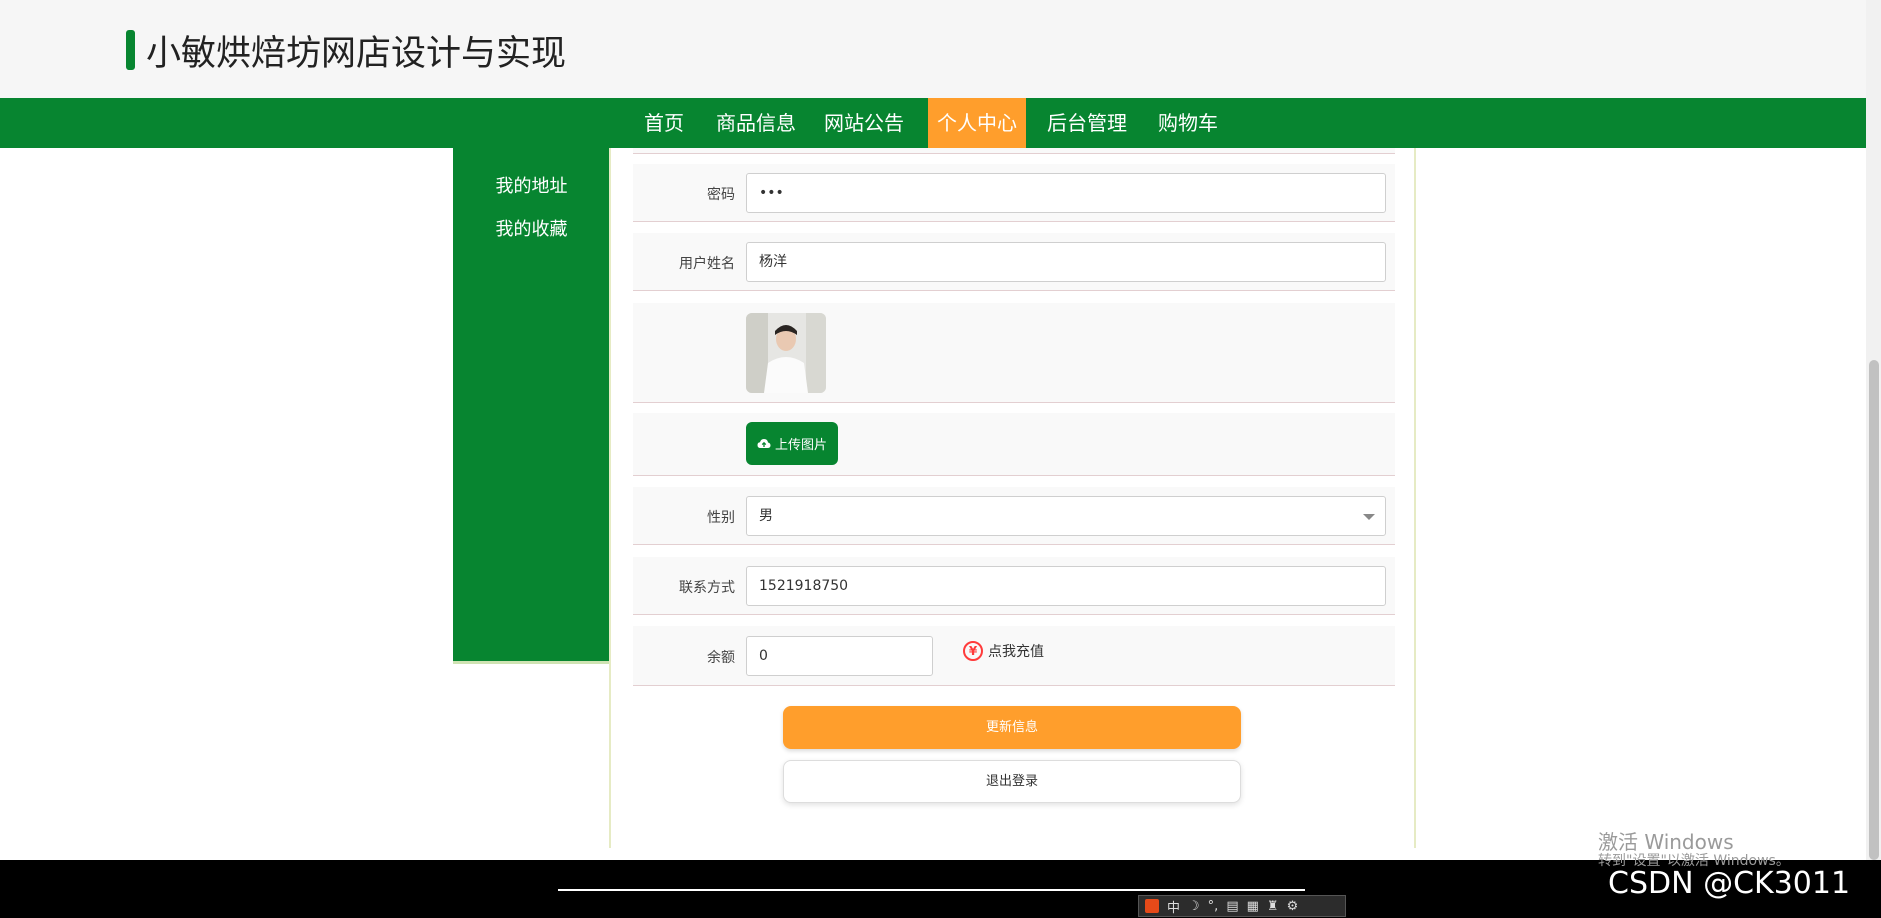 The height and width of the screenshot is (918, 1881). I want to click on csdn-watermark: CSDN @CK3011, so click(1729, 883).